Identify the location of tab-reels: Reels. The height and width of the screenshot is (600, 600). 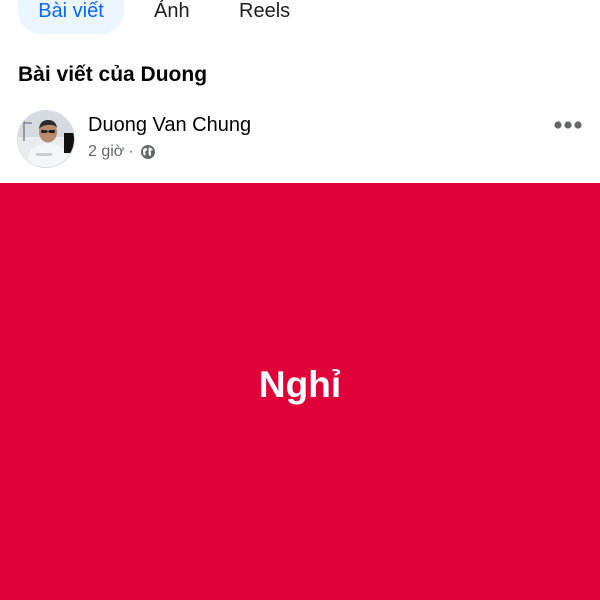
(264, 17).